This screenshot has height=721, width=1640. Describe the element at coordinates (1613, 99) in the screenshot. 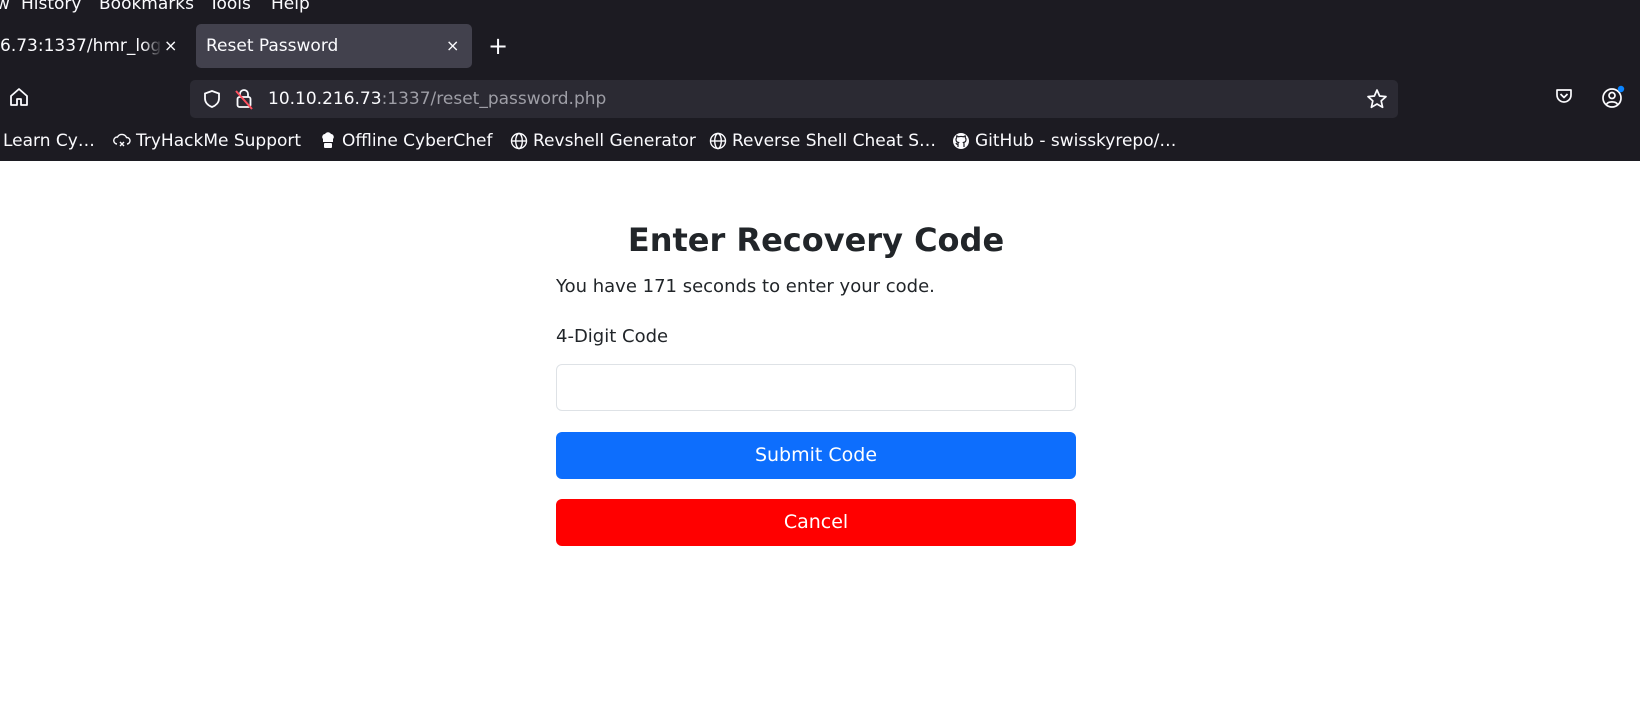

I see `account-icon` at that location.